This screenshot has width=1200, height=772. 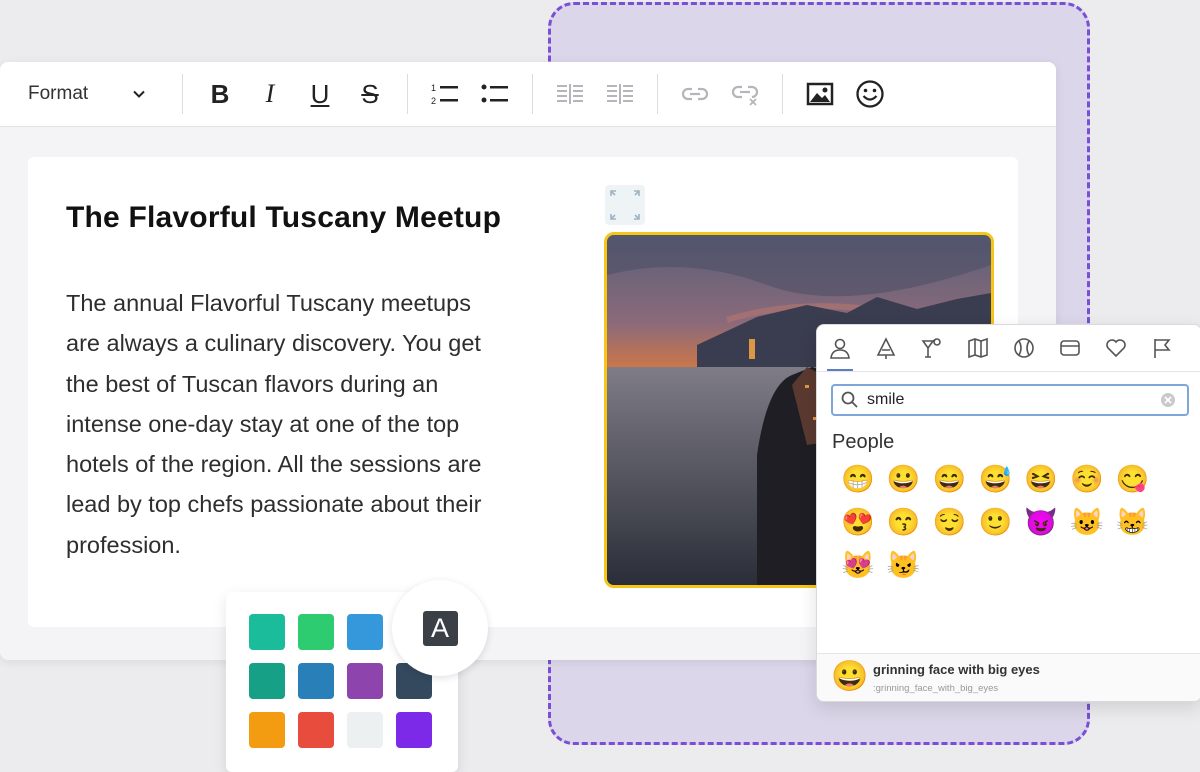 I want to click on emoji-item: 😍, so click(x=858, y=522).